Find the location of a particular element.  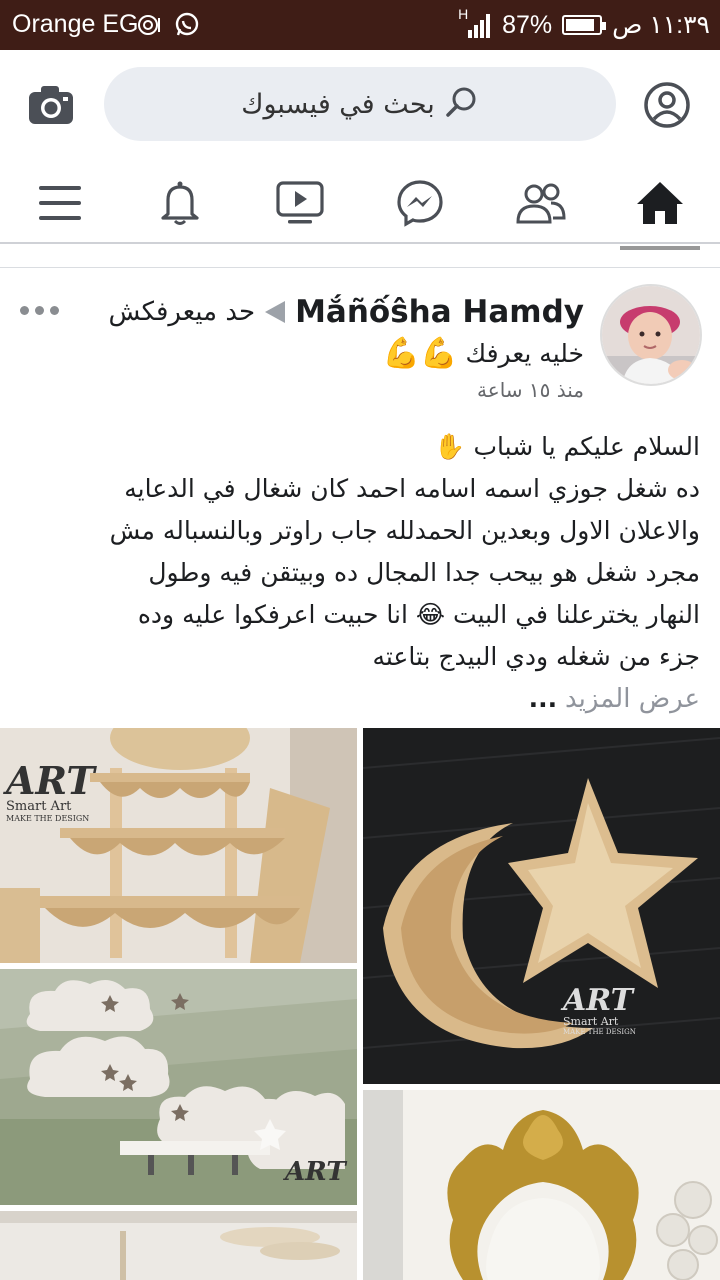

post-line: السلام عليكم يا شباب ✋ is located at coordinates (567, 446).